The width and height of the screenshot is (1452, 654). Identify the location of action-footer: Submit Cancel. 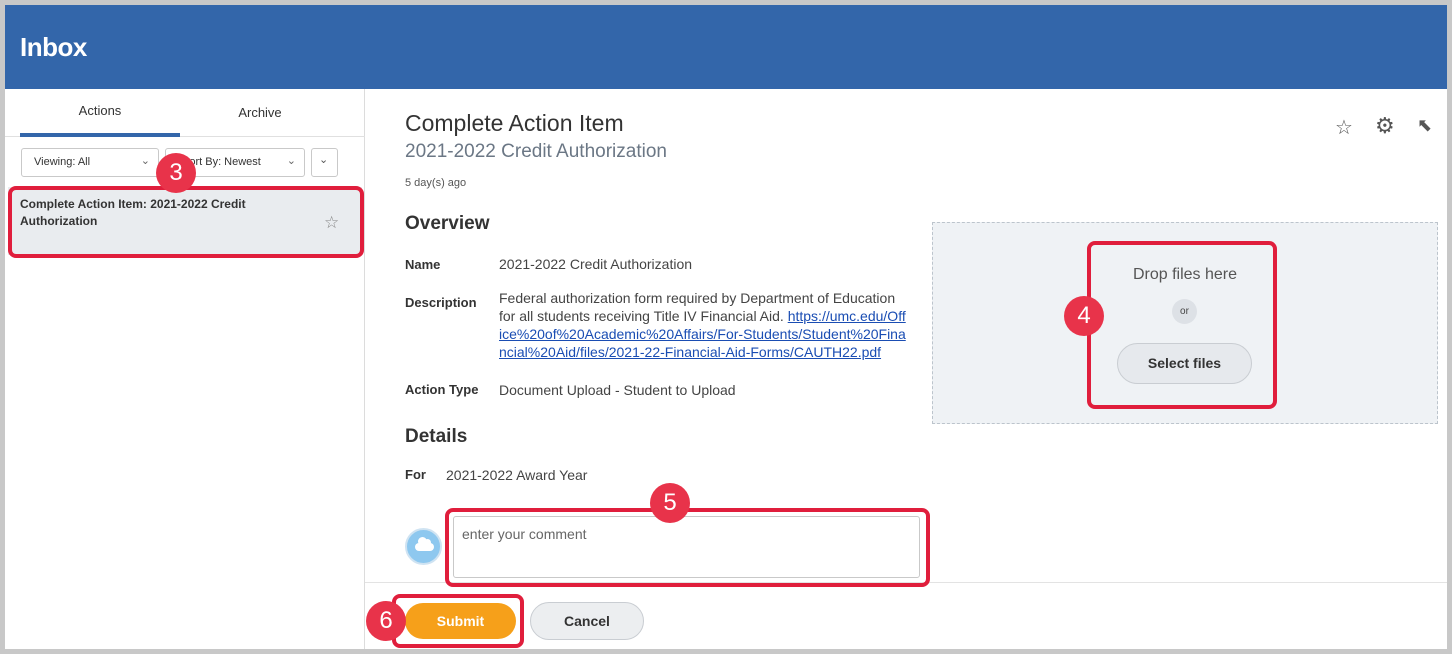
(906, 615).